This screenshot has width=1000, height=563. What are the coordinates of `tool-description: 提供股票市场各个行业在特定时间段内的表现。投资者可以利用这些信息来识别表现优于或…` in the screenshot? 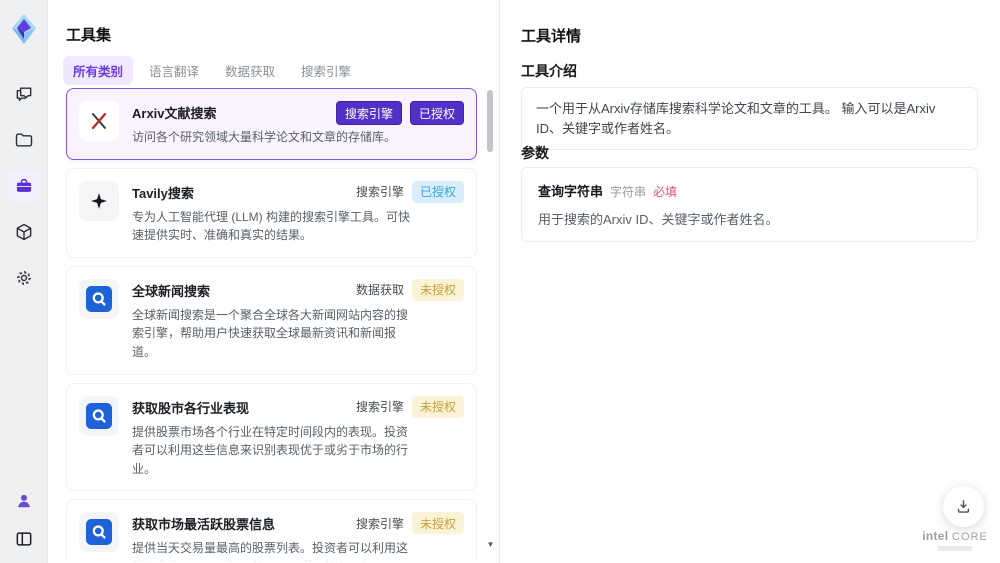 It's located at (270, 450).